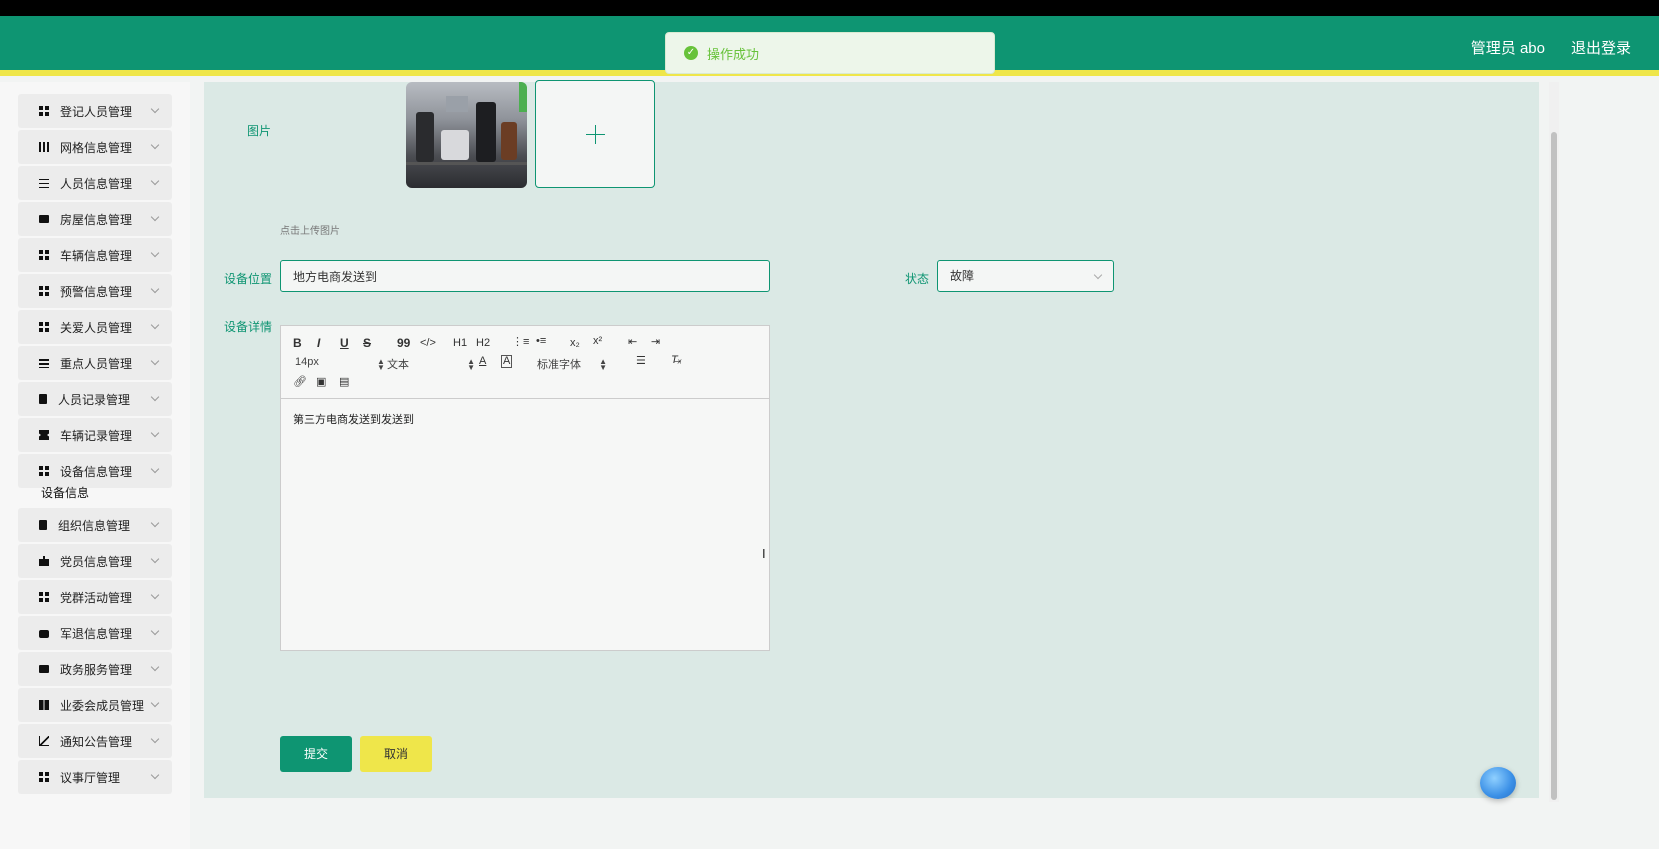 The image size is (1659, 849). I want to click on user-label: 管理员 abo, so click(1507, 48).